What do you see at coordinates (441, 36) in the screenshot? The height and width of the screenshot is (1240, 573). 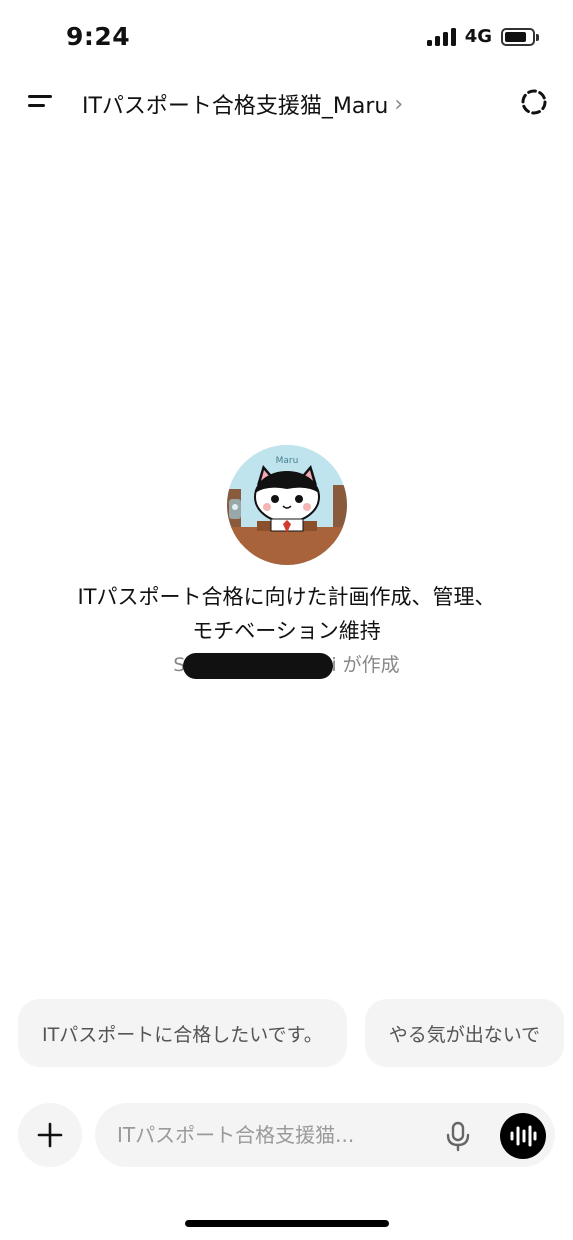 I see `signal-icon` at bounding box center [441, 36].